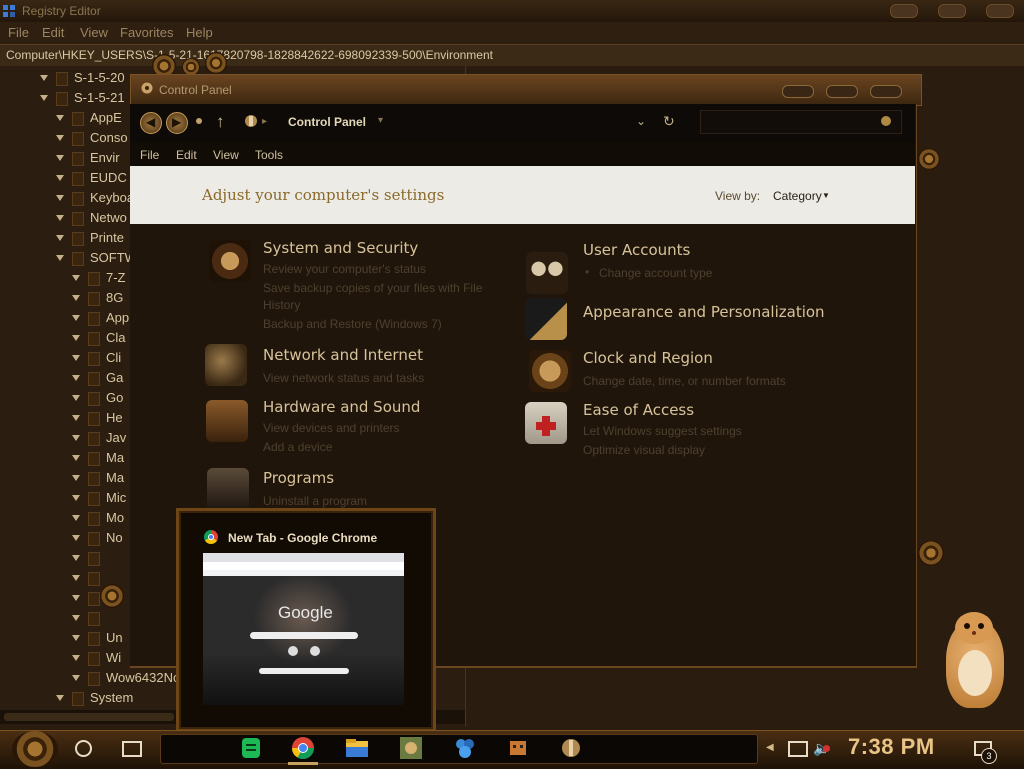 The image size is (1024, 769). What do you see at coordinates (662, 431) in the screenshot?
I see `link-suggest-settings: Let Windows suggest settings` at bounding box center [662, 431].